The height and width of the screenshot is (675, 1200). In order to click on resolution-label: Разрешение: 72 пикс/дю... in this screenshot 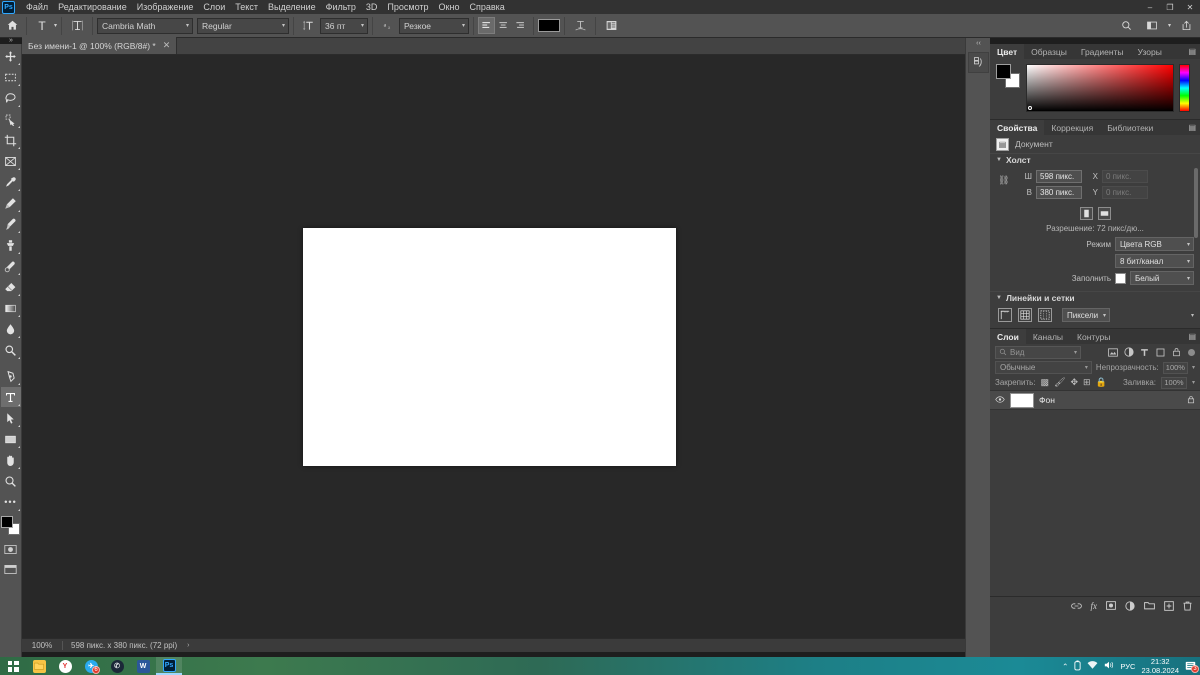, I will do `click(1095, 229)`.